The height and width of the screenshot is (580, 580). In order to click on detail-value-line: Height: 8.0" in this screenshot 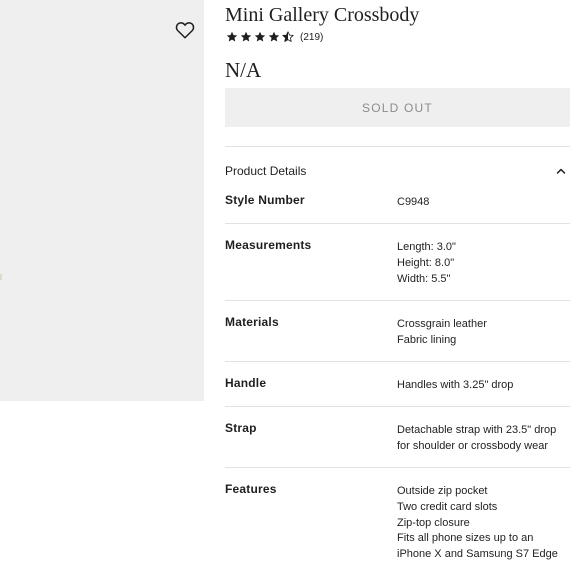, I will do `click(426, 262)`.